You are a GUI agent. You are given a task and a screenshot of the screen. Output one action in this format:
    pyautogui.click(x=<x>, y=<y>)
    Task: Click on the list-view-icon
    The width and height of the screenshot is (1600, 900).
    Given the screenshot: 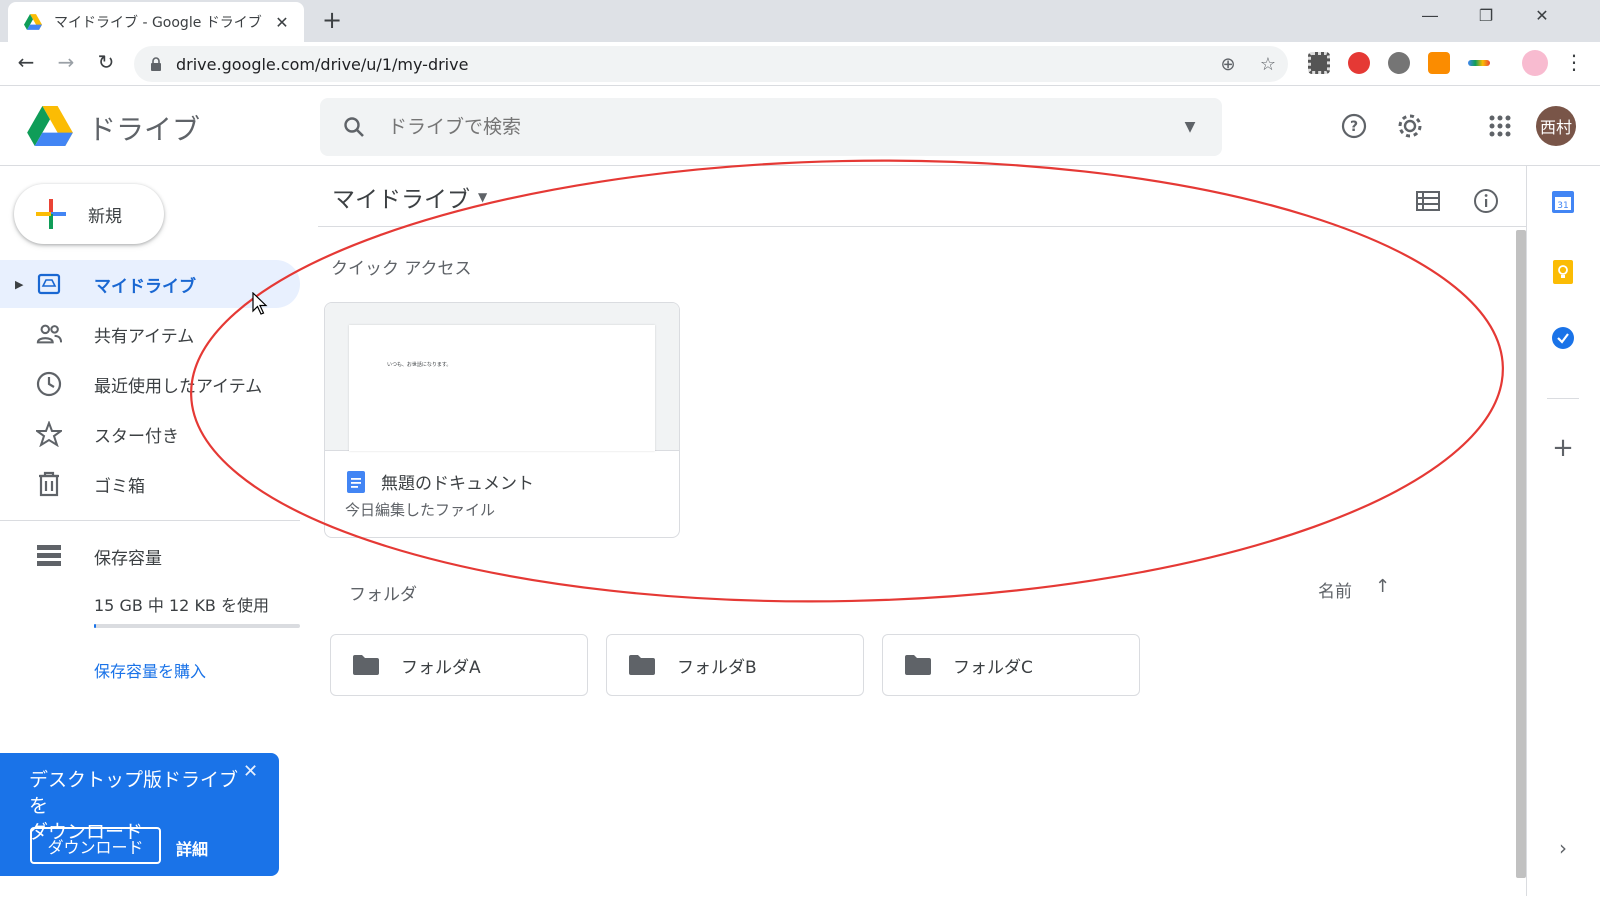 What is the action you would take?
    pyautogui.click(x=1428, y=201)
    